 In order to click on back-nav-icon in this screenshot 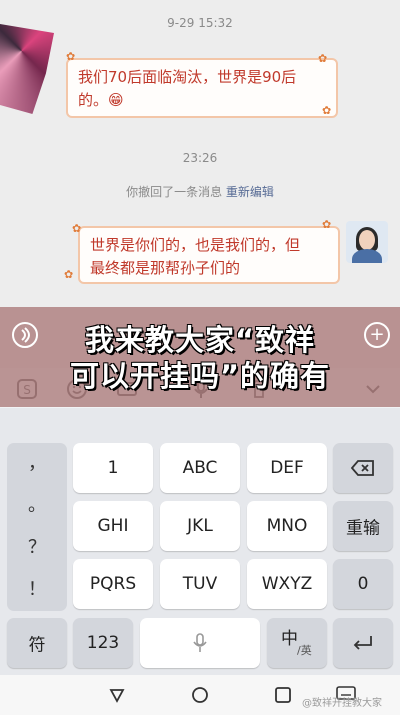, I will do `click(117, 695)`.